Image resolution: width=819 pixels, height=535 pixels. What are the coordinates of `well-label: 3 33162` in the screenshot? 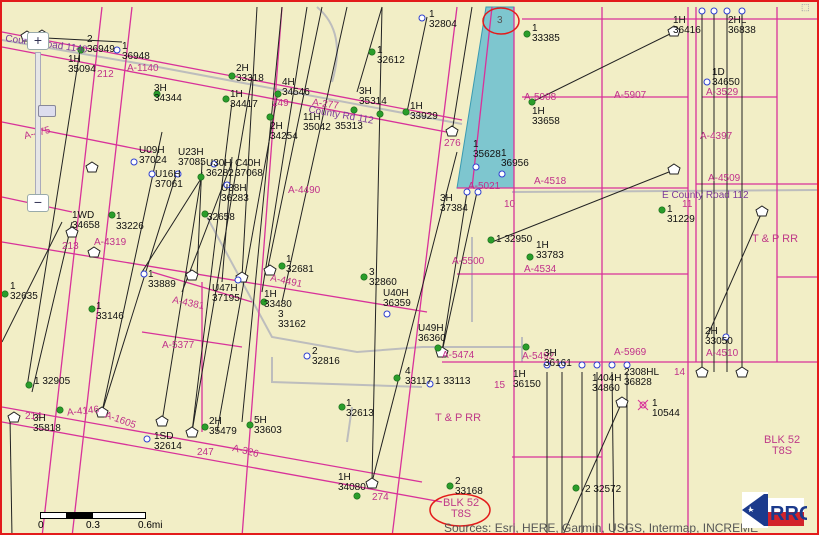 It's located at (292, 320).